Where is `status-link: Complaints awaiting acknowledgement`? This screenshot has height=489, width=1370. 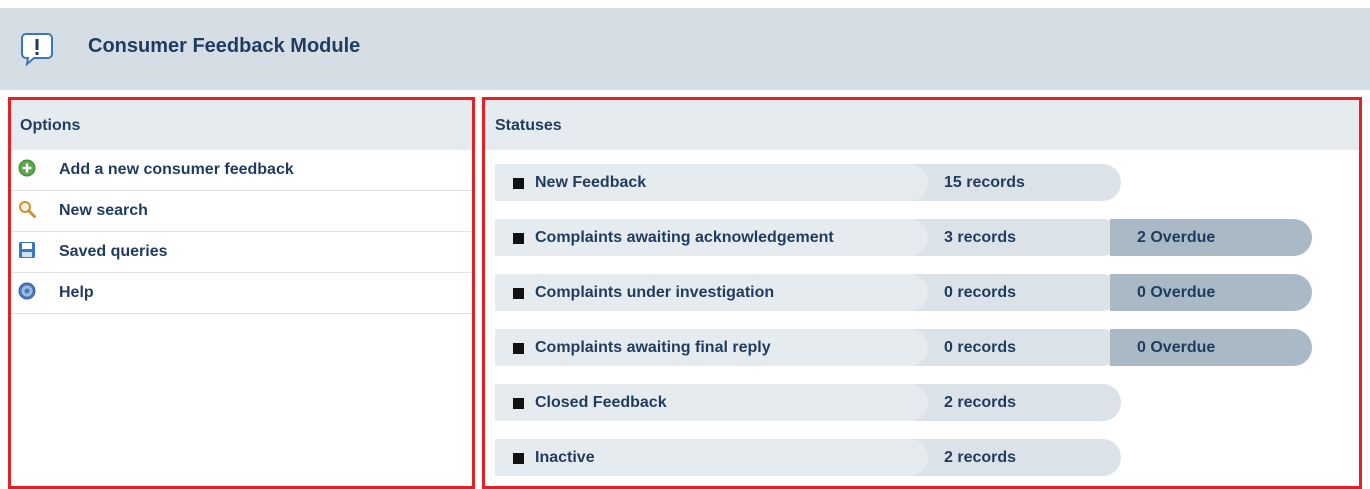
status-link: Complaints awaiting acknowledgement is located at coordinates (711, 237).